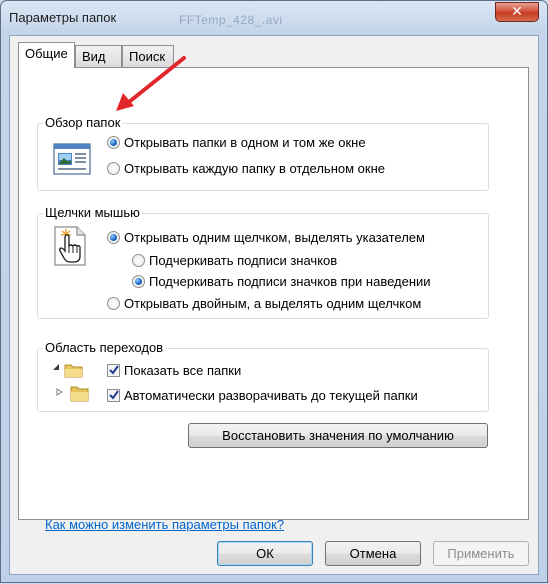  I want to click on help-link: Как можно изменить параметры папок?, so click(164, 524).